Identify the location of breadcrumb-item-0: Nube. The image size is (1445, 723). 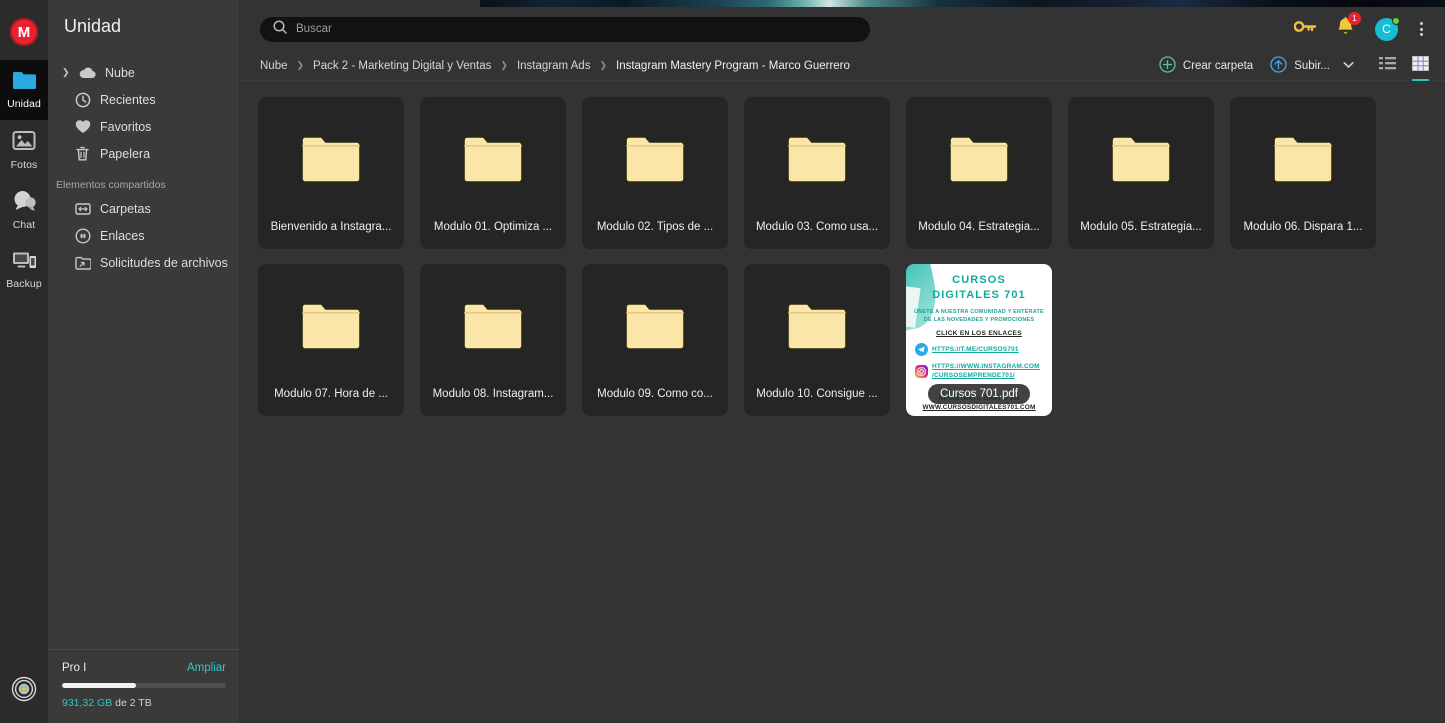
(274, 66).